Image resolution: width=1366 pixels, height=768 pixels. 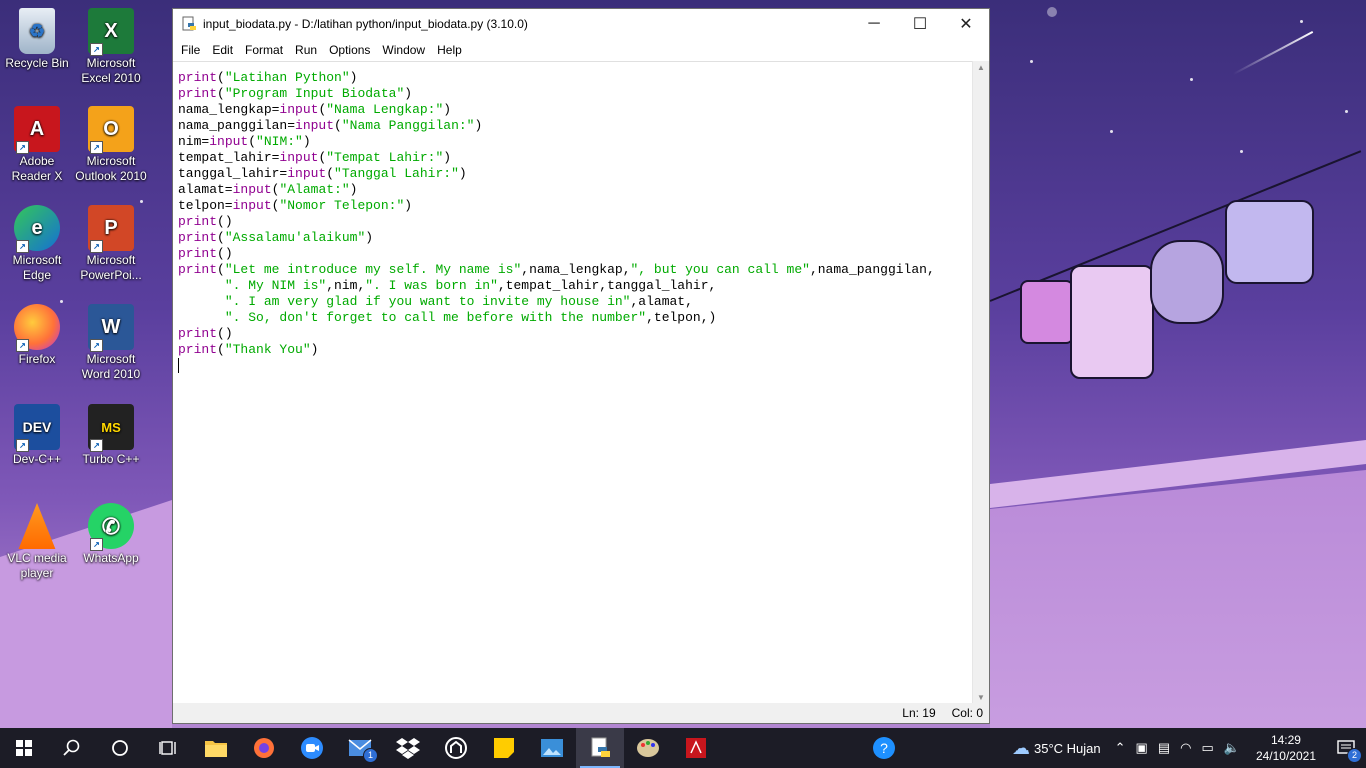 What do you see at coordinates (575, 142) in the screenshot?
I see `code-line: nim=input("NIM:")` at bounding box center [575, 142].